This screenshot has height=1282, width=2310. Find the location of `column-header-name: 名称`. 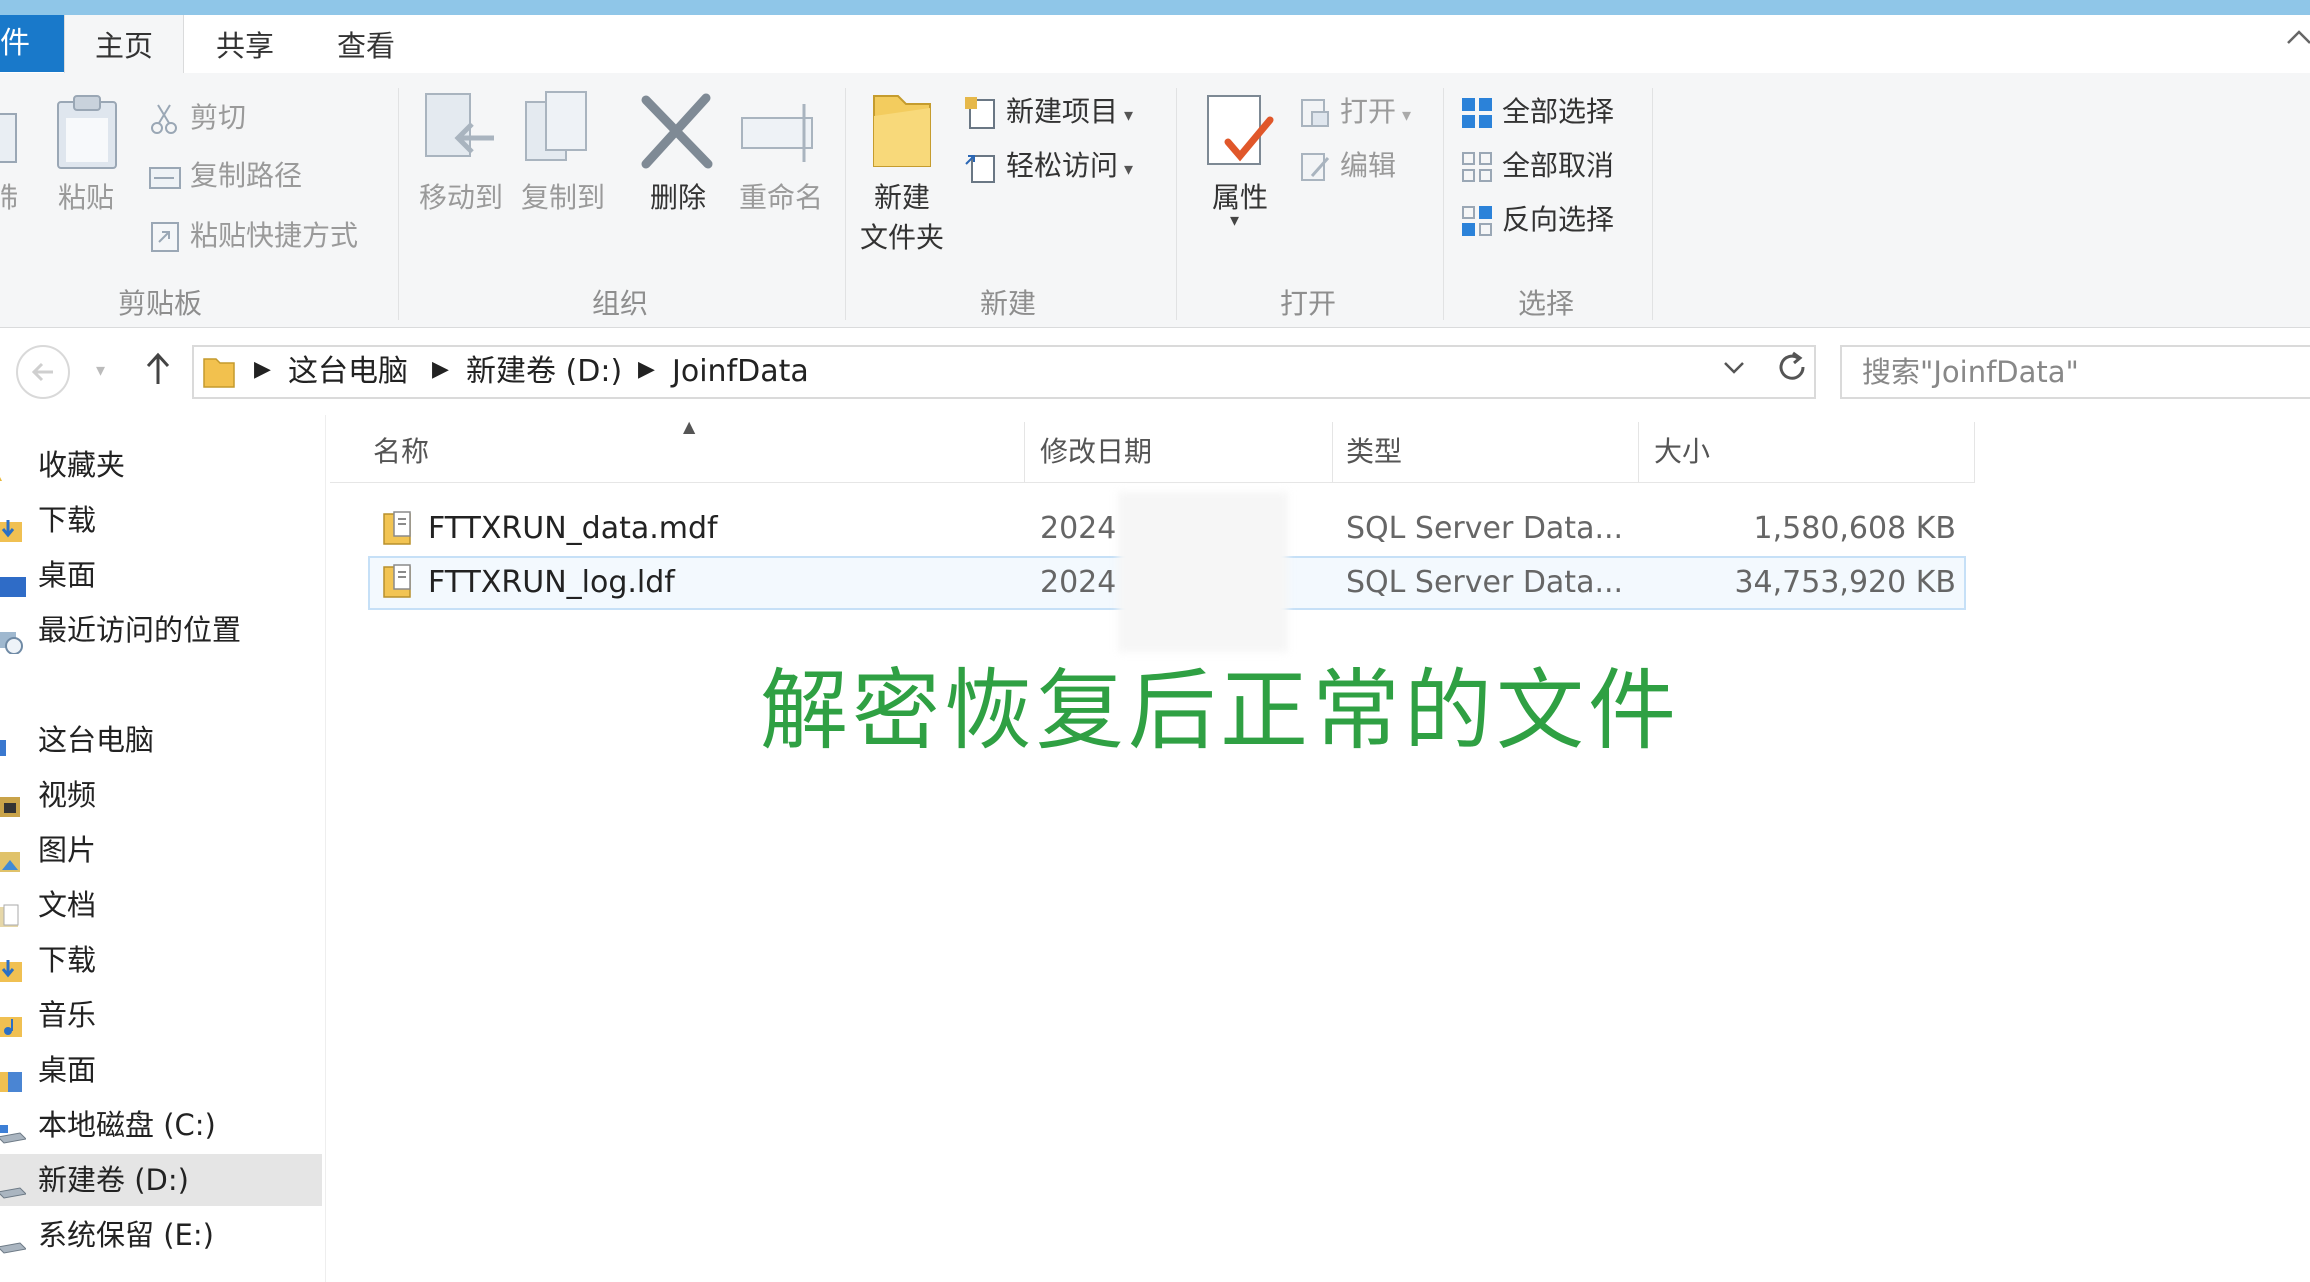

column-header-name: 名称 is located at coordinates (401, 452).